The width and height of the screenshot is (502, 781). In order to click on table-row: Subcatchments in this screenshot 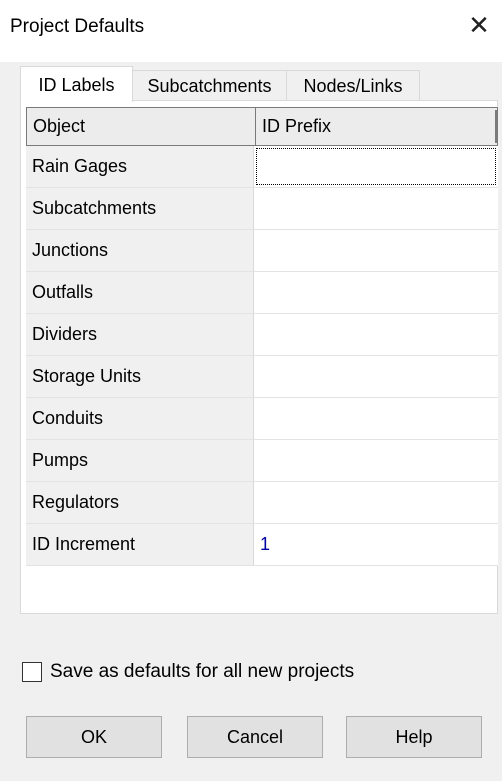, I will do `click(262, 209)`.